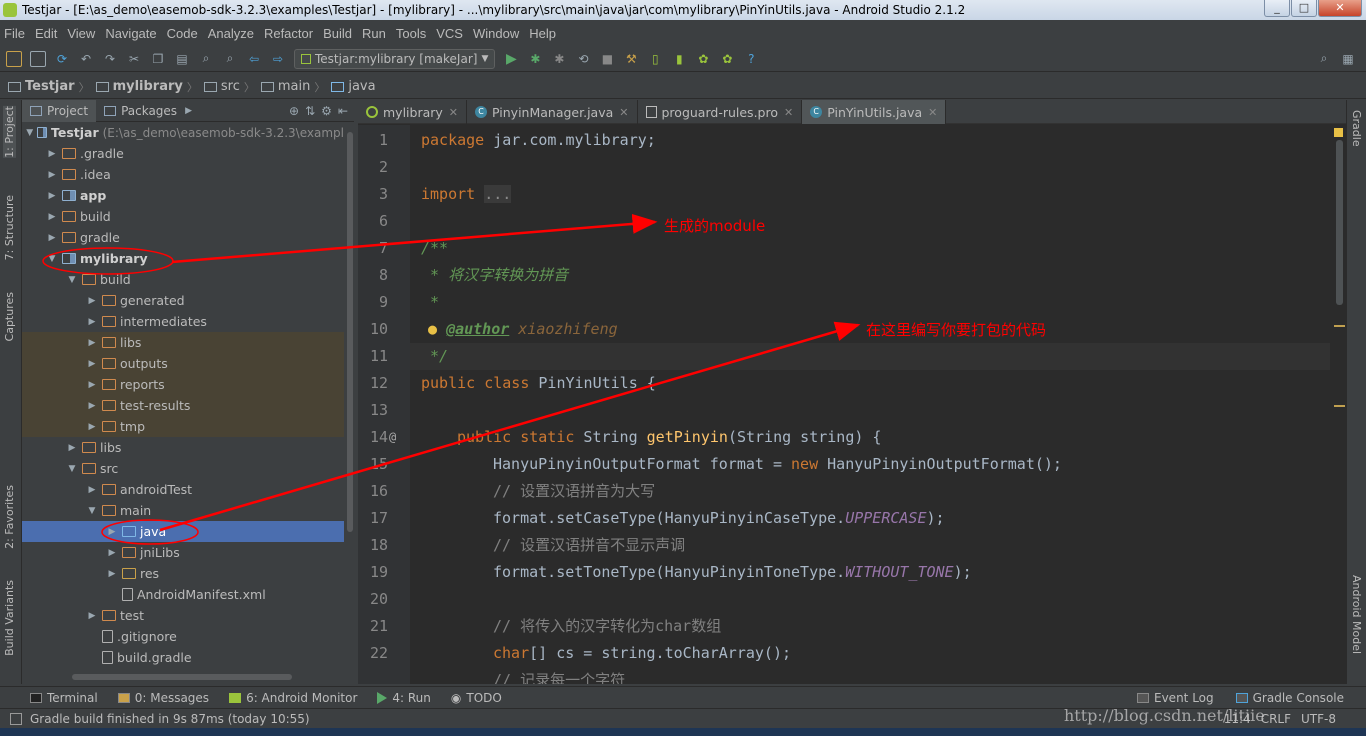 Image resolution: width=1366 pixels, height=736 pixels. What do you see at coordinates (655, 59) in the screenshot?
I see `avd-icon: ▯` at bounding box center [655, 59].